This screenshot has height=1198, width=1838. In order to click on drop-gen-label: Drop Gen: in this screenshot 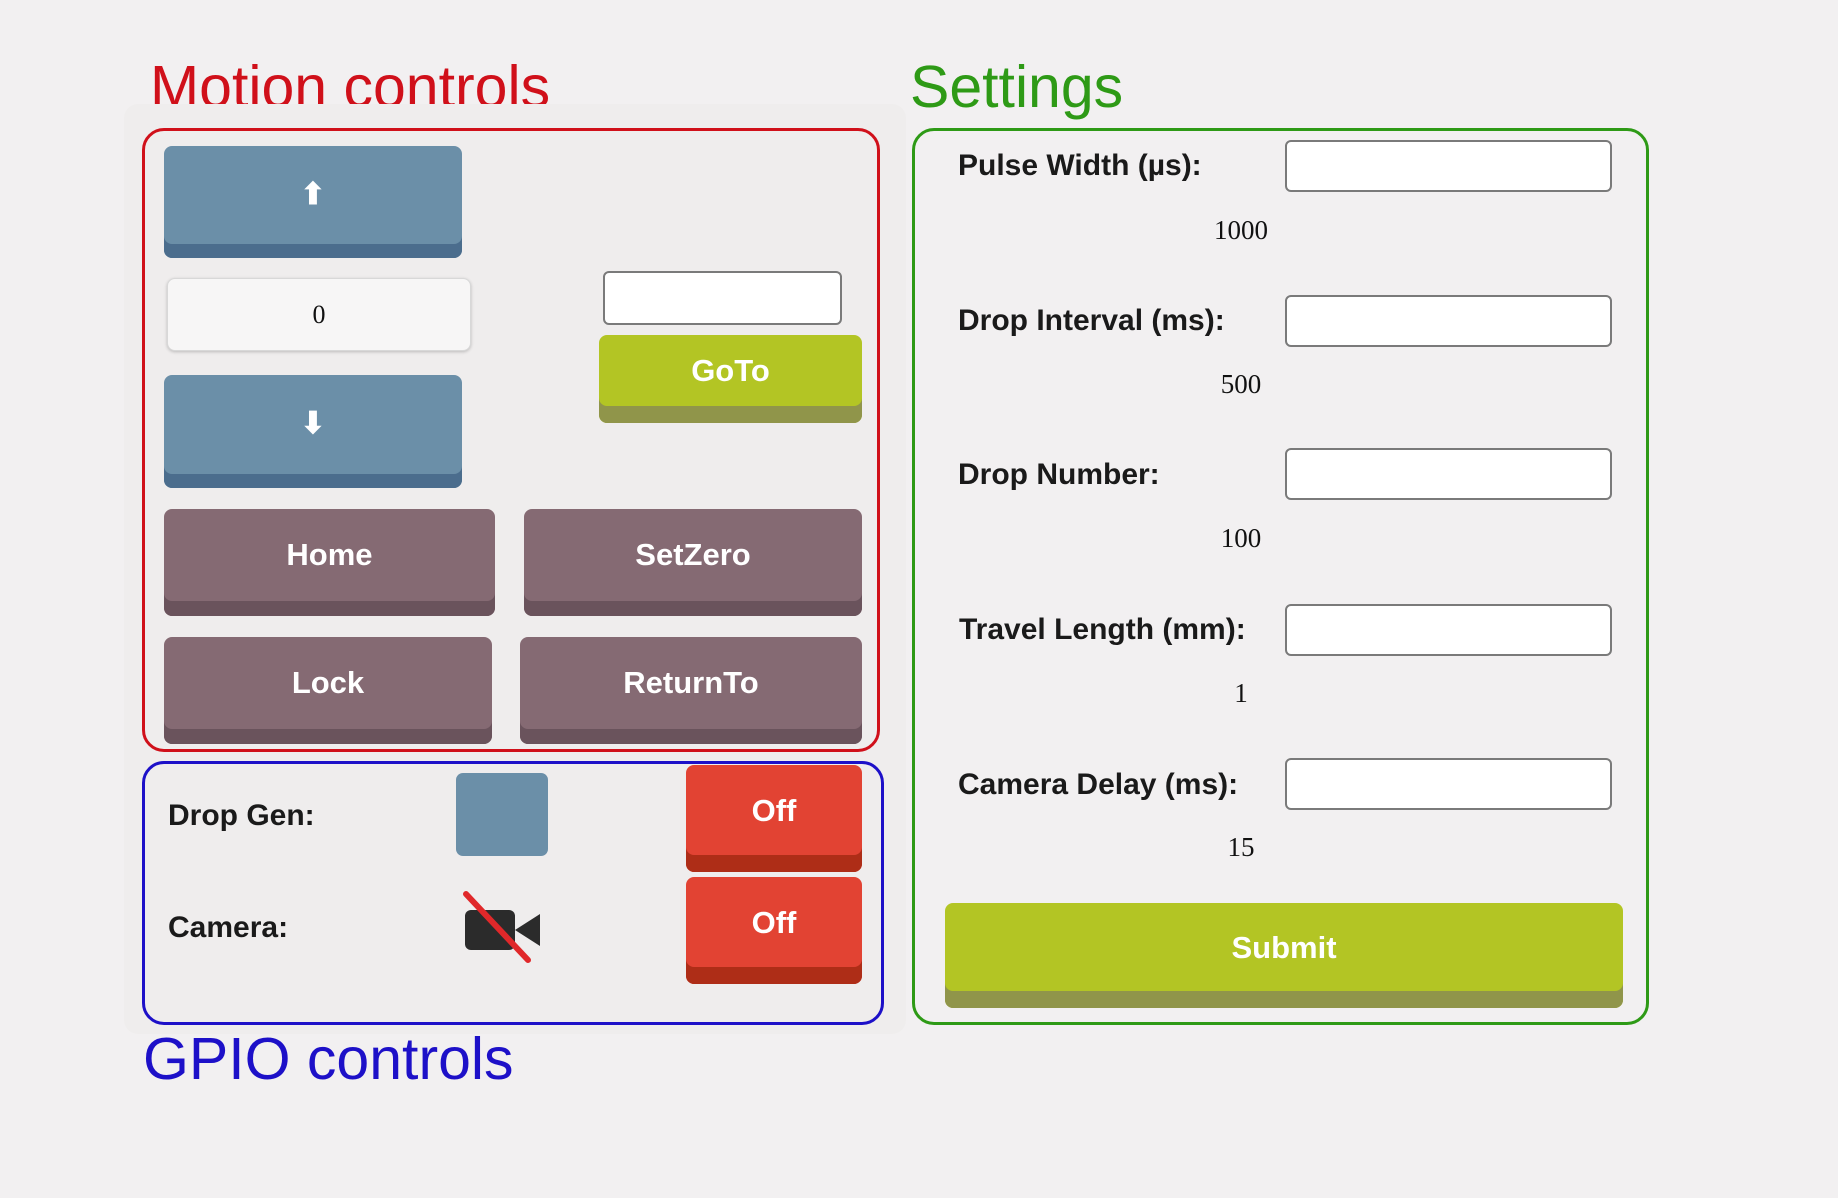, I will do `click(241, 815)`.